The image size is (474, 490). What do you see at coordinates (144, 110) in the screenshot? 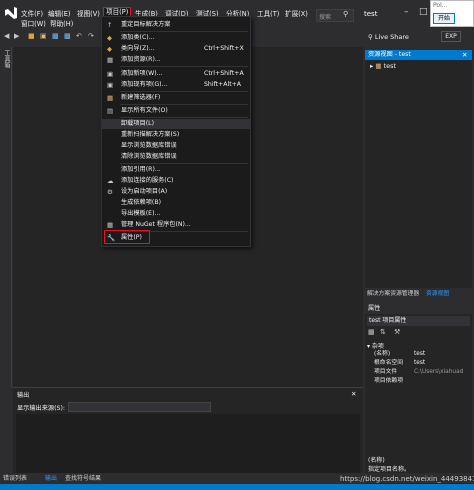
I see `menu-item-label: 显示所有文件(O)` at bounding box center [144, 110].